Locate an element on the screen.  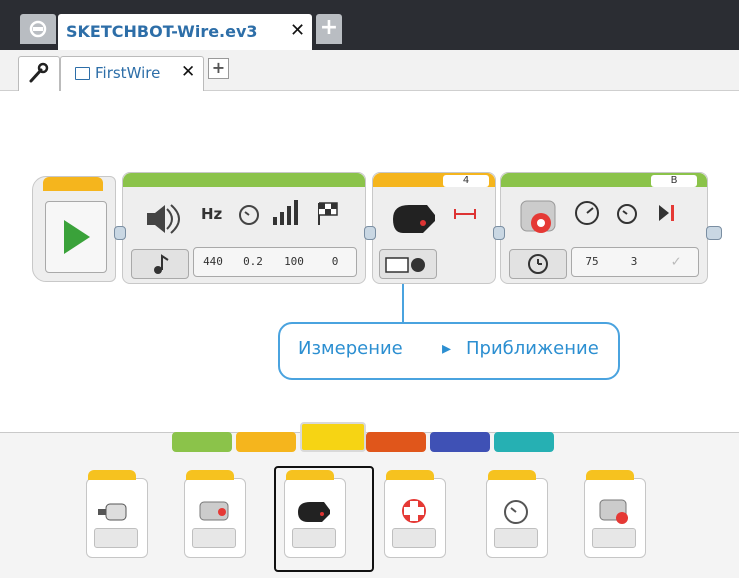
frequency-value: 440 is located at coordinates (213, 261).